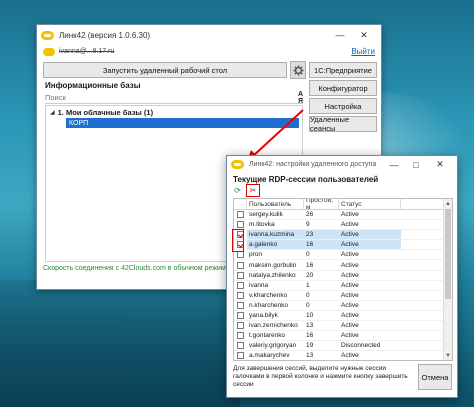  What do you see at coordinates (275, 235) in the screenshot?
I see `row-user: ivanna.kuzmina` at bounding box center [275, 235].